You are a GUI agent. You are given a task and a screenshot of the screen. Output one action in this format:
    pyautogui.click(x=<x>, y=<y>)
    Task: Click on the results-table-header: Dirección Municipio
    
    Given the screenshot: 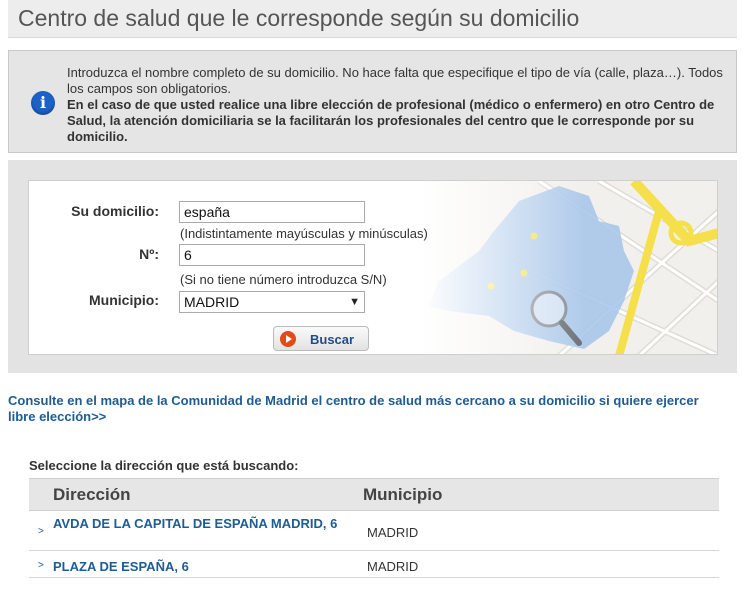 What is the action you would take?
    pyautogui.click(x=374, y=494)
    